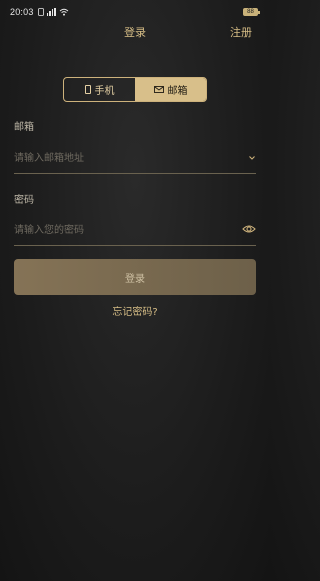 Image resolution: width=320 pixels, height=581 pixels. I want to click on password-input, so click(124, 230).